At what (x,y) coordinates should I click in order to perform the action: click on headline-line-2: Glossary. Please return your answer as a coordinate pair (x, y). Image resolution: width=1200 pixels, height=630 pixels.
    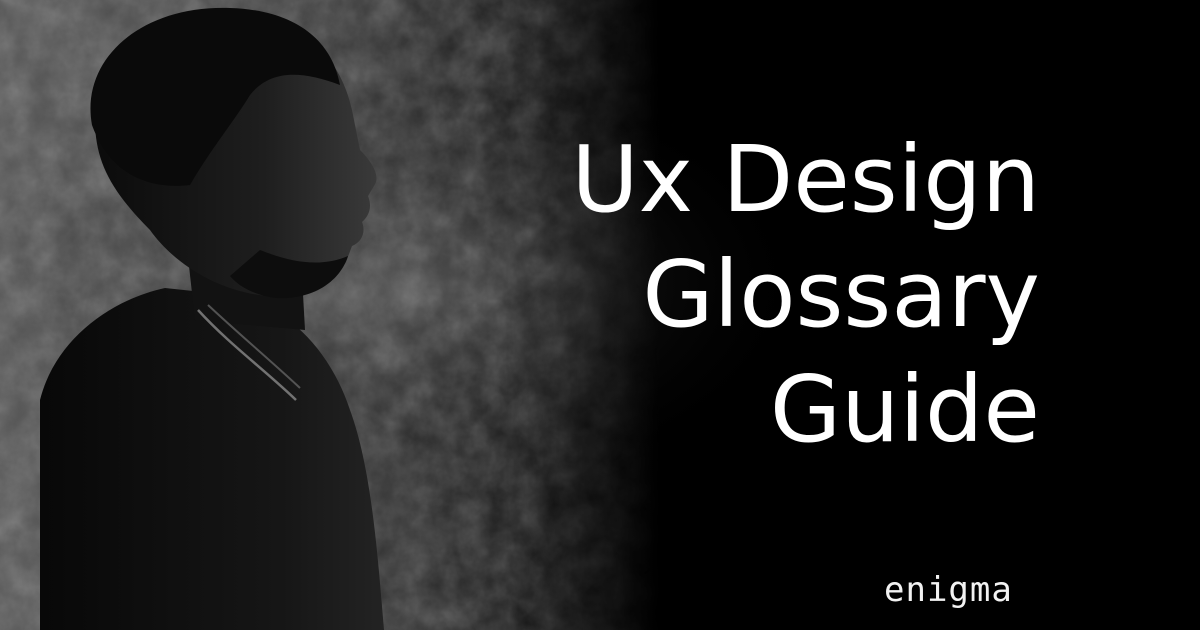
    Looking at the image, I should click on (841, 294).